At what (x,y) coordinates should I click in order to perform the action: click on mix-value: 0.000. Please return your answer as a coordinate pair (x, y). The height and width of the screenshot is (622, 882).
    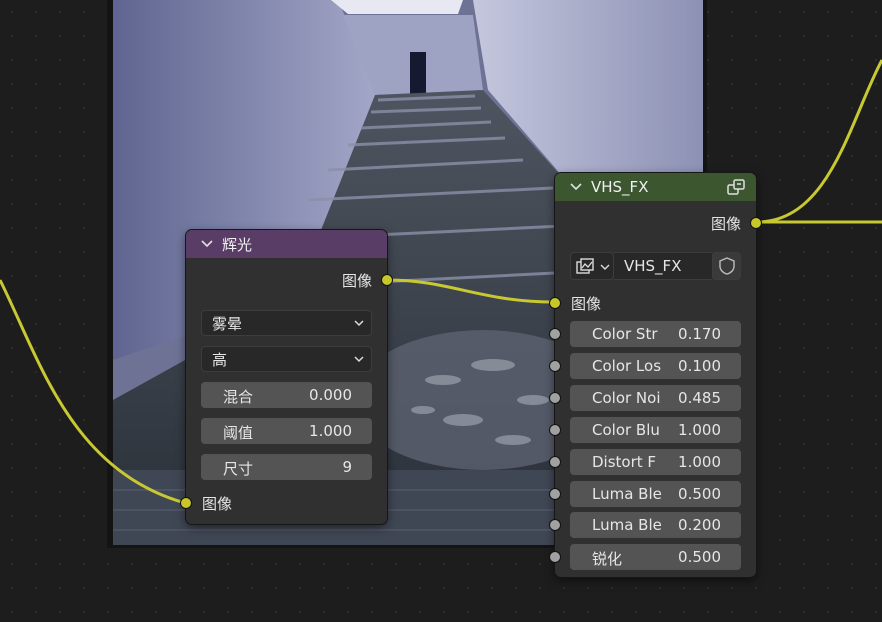
    Looking at the image, I should click on (330, 395).